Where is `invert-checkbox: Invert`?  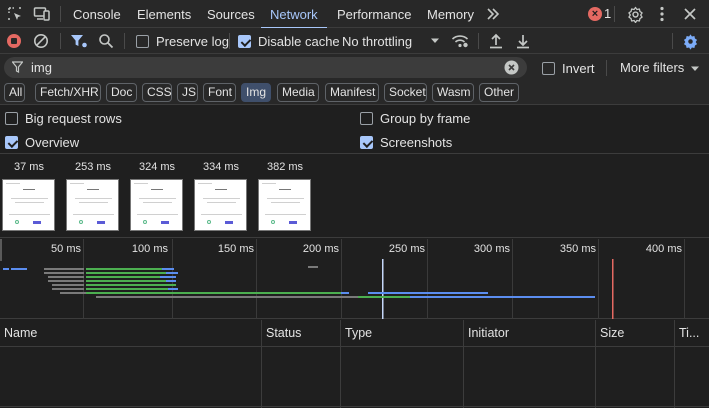
invert-checkbox: Invert is located at coordinates (568, 68).